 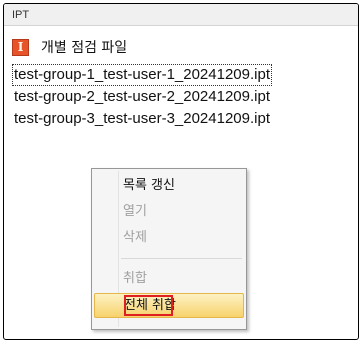 I want to click on menu-item-cancel-all: 전체 취합, so click(x=169, y=305).